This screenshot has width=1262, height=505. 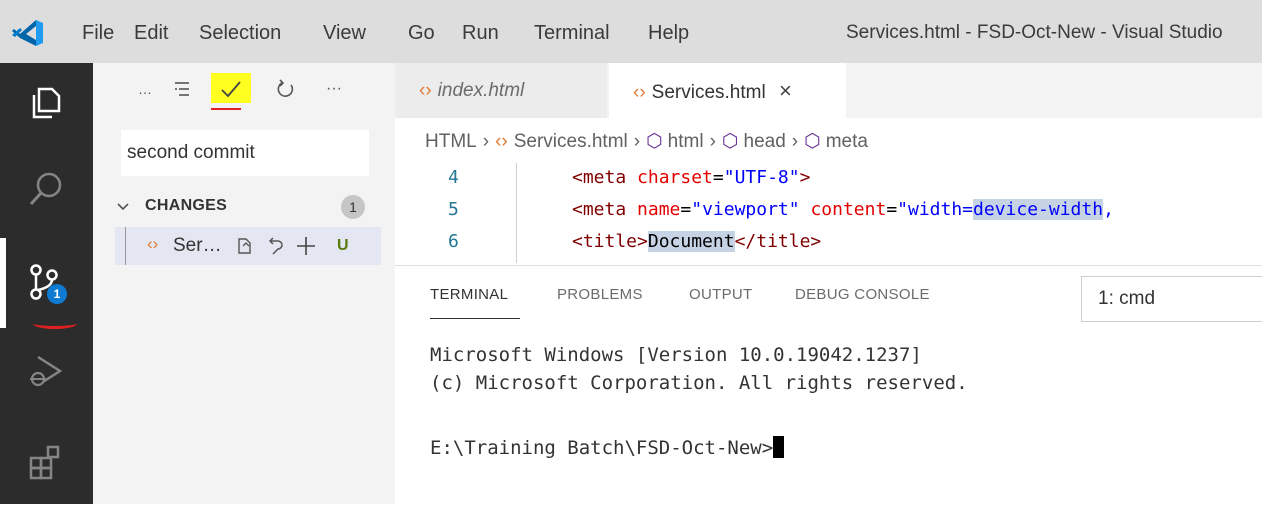 I want to click on refresh-icon, so click(x=285, y=88).